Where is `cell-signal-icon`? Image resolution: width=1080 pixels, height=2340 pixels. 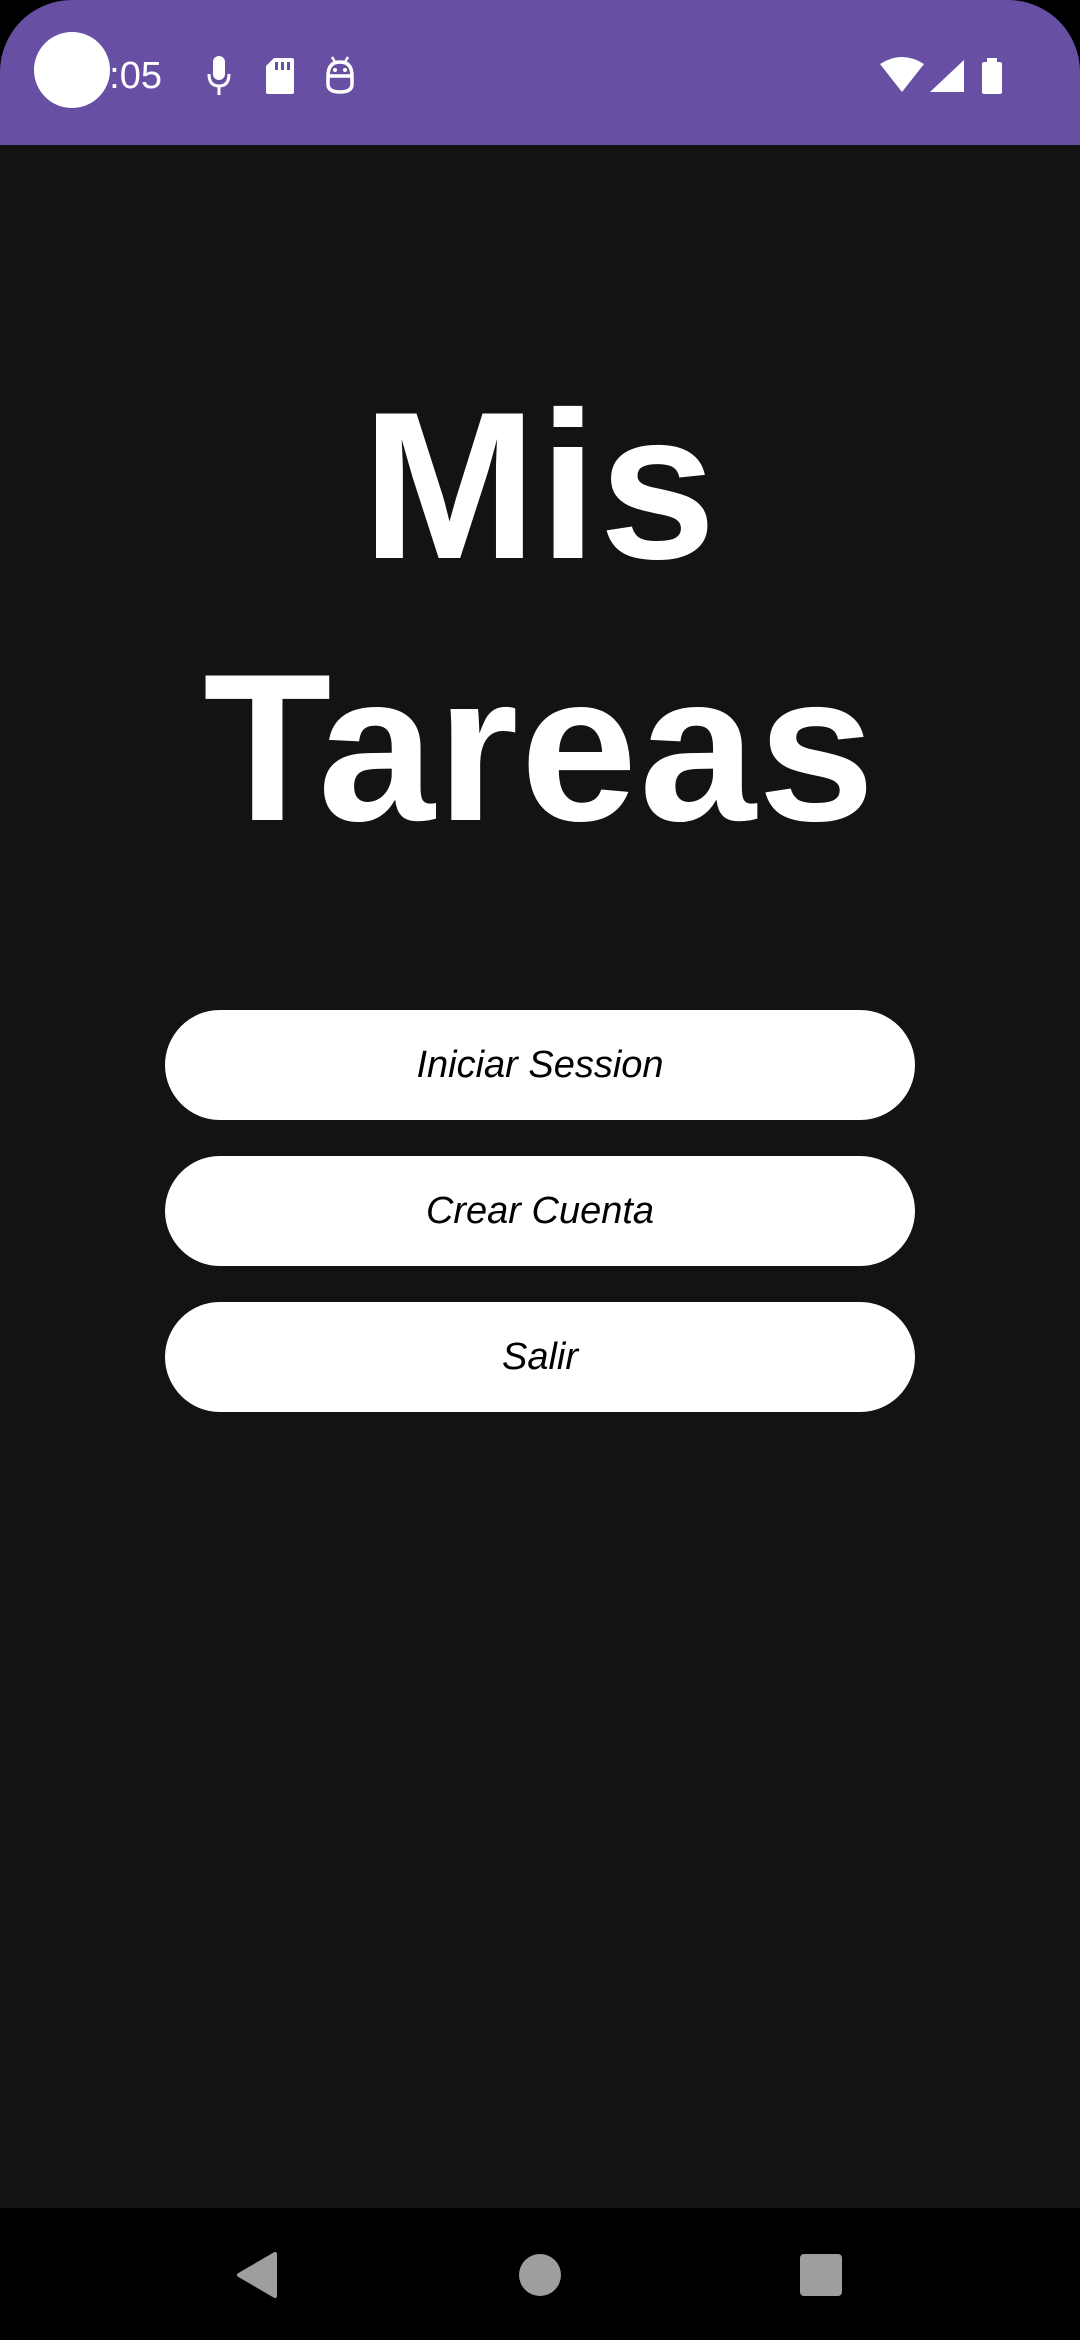
cell-signal-icon is located at coordinates (947, 76).